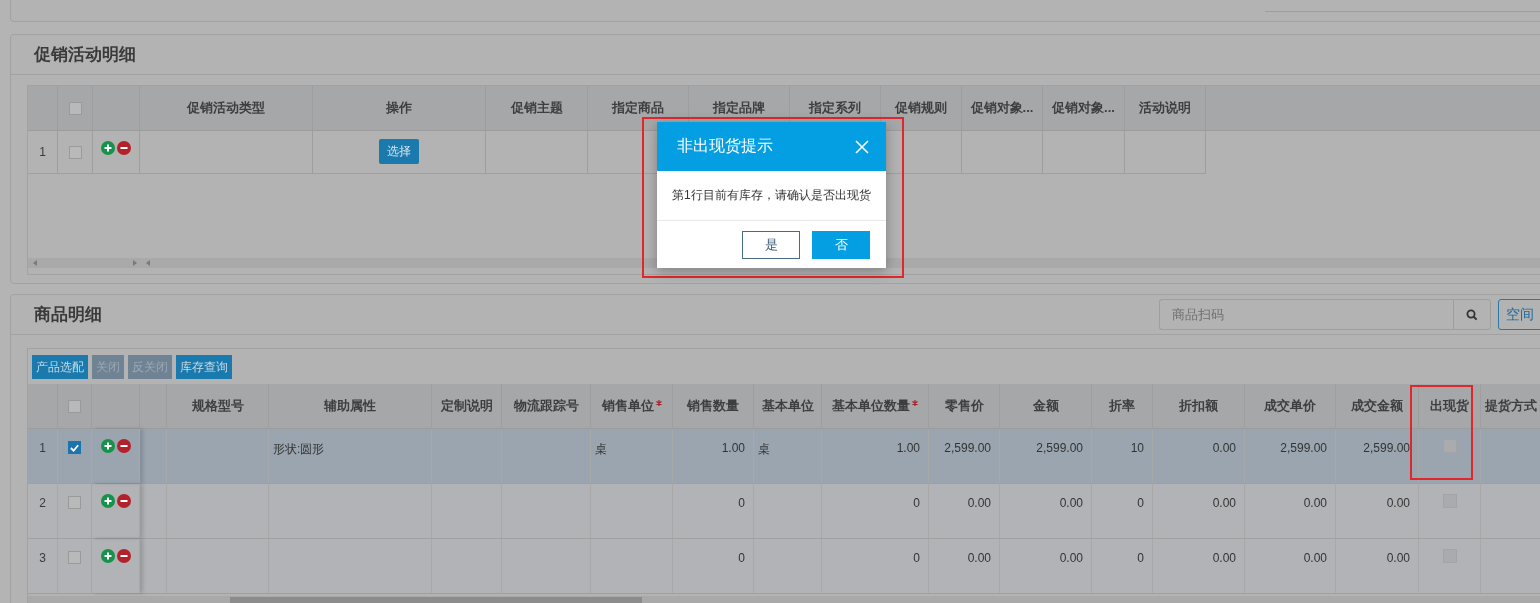  I want to click on column-header: 销售单位, so click(627, 406).